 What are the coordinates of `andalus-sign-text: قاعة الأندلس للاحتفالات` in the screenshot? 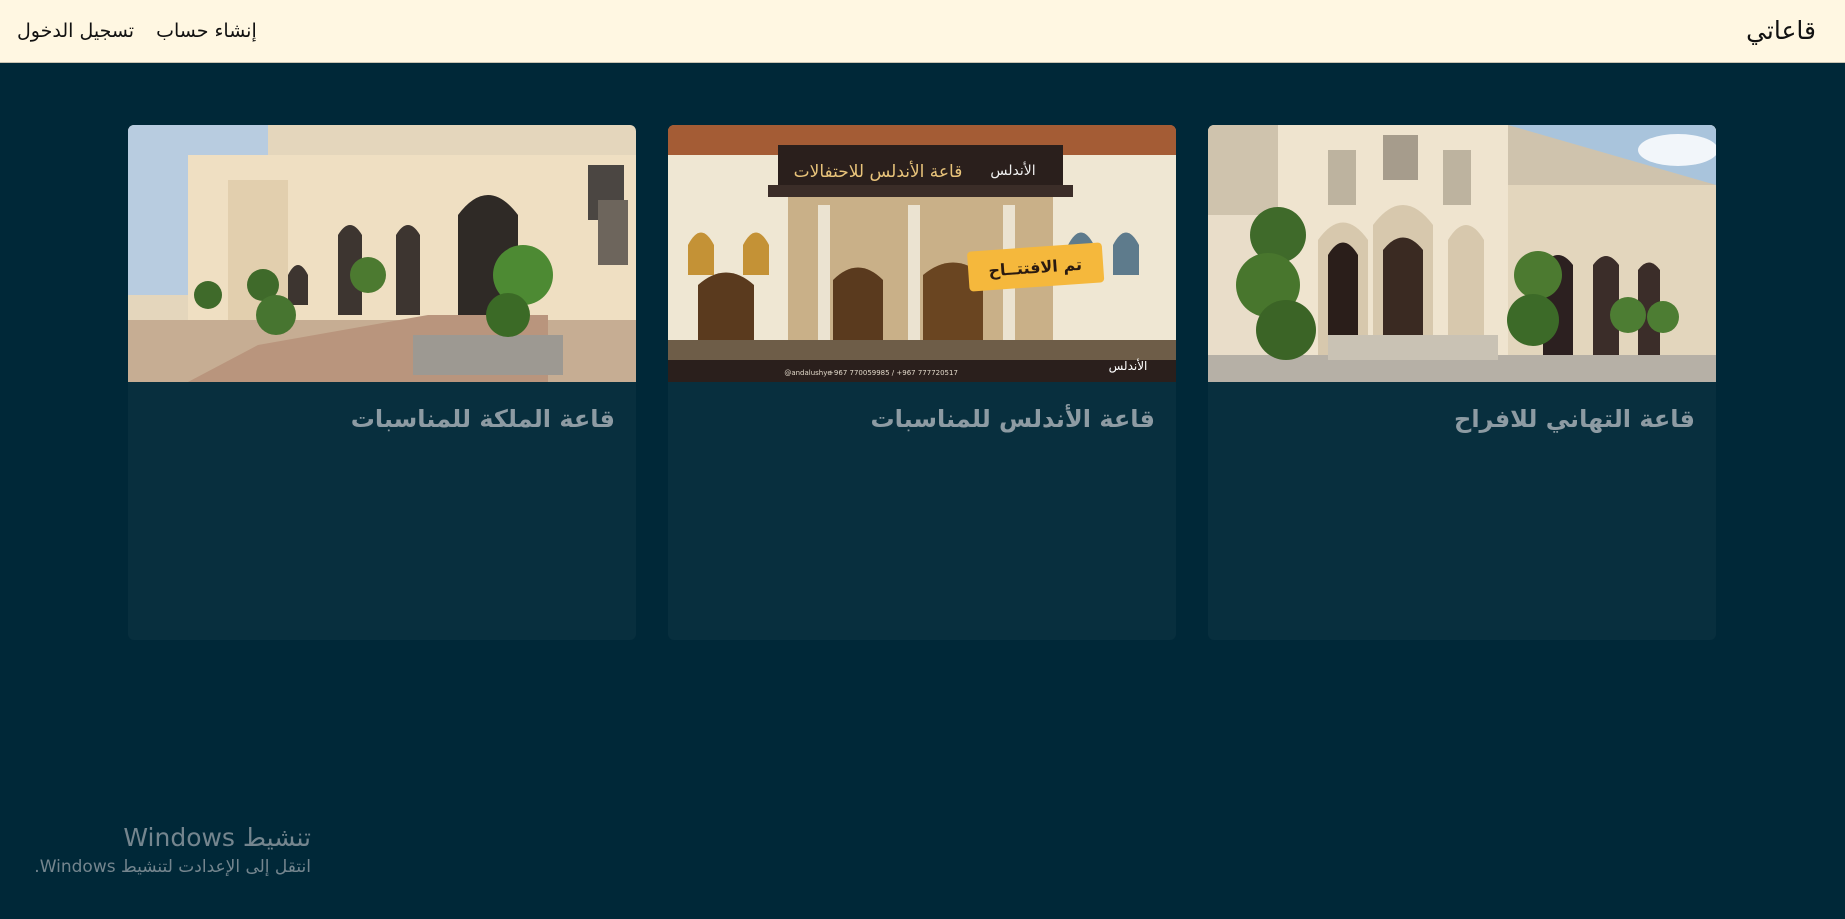 It's located at (878, 171).